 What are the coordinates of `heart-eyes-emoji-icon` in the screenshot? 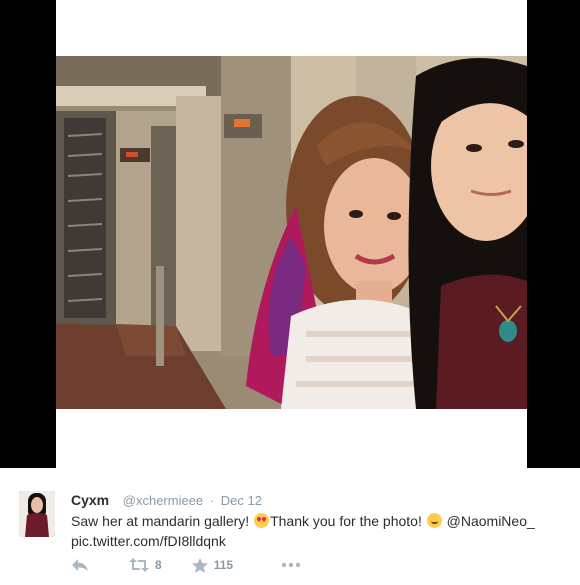 It's located at (262, 520).